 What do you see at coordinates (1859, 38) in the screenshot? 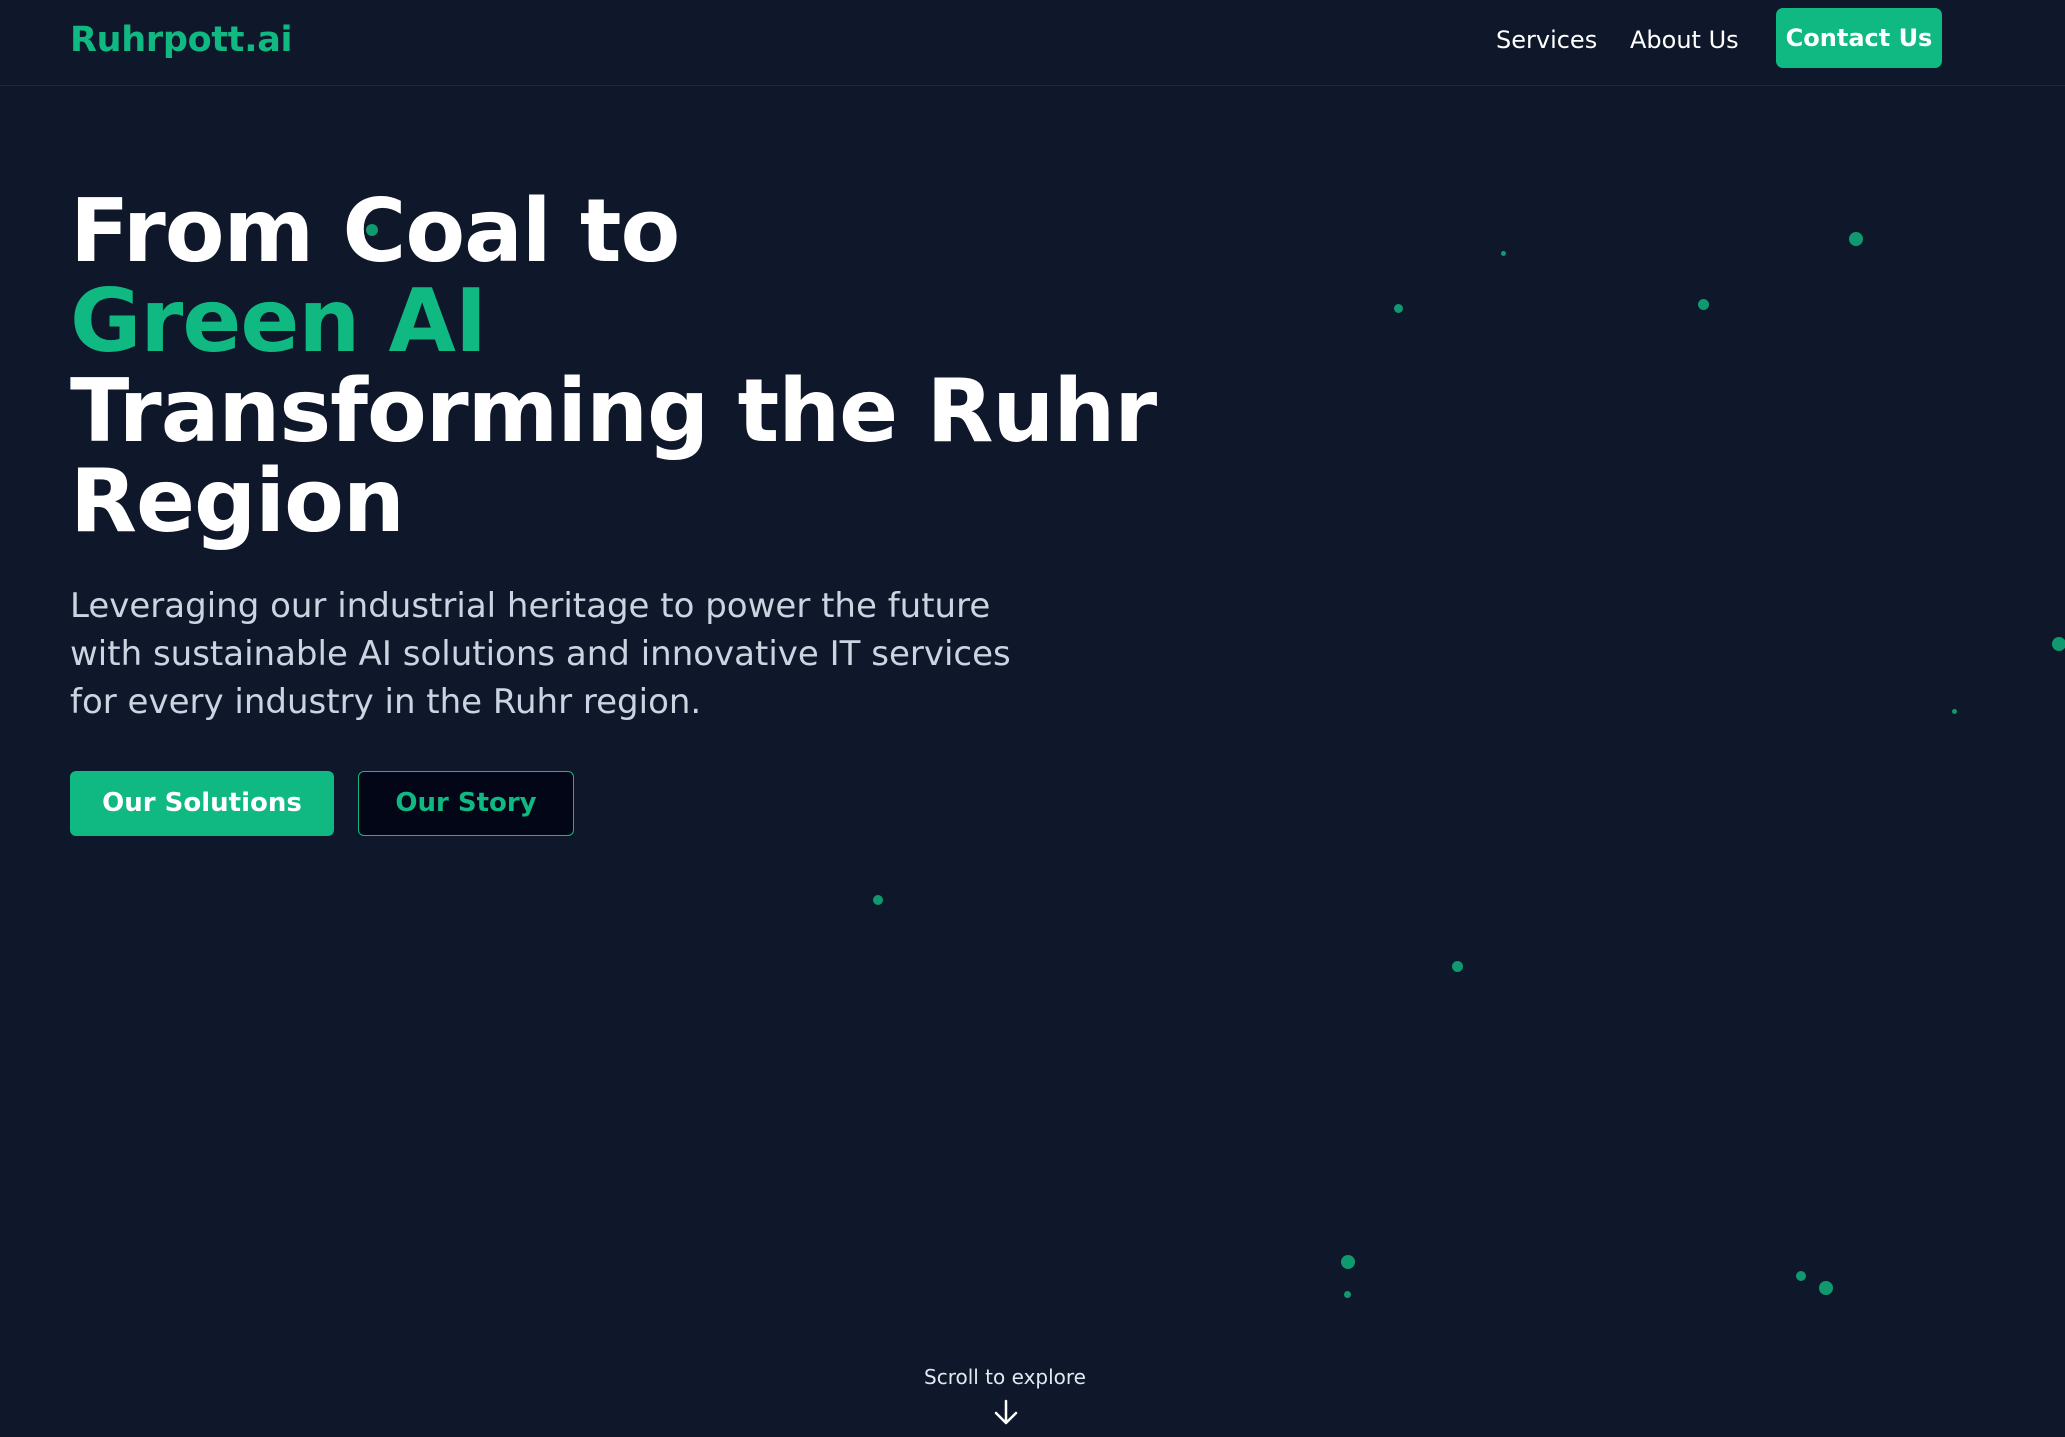
I see `contact-us-button: Contact Us` at bounding box center [1859, 38].